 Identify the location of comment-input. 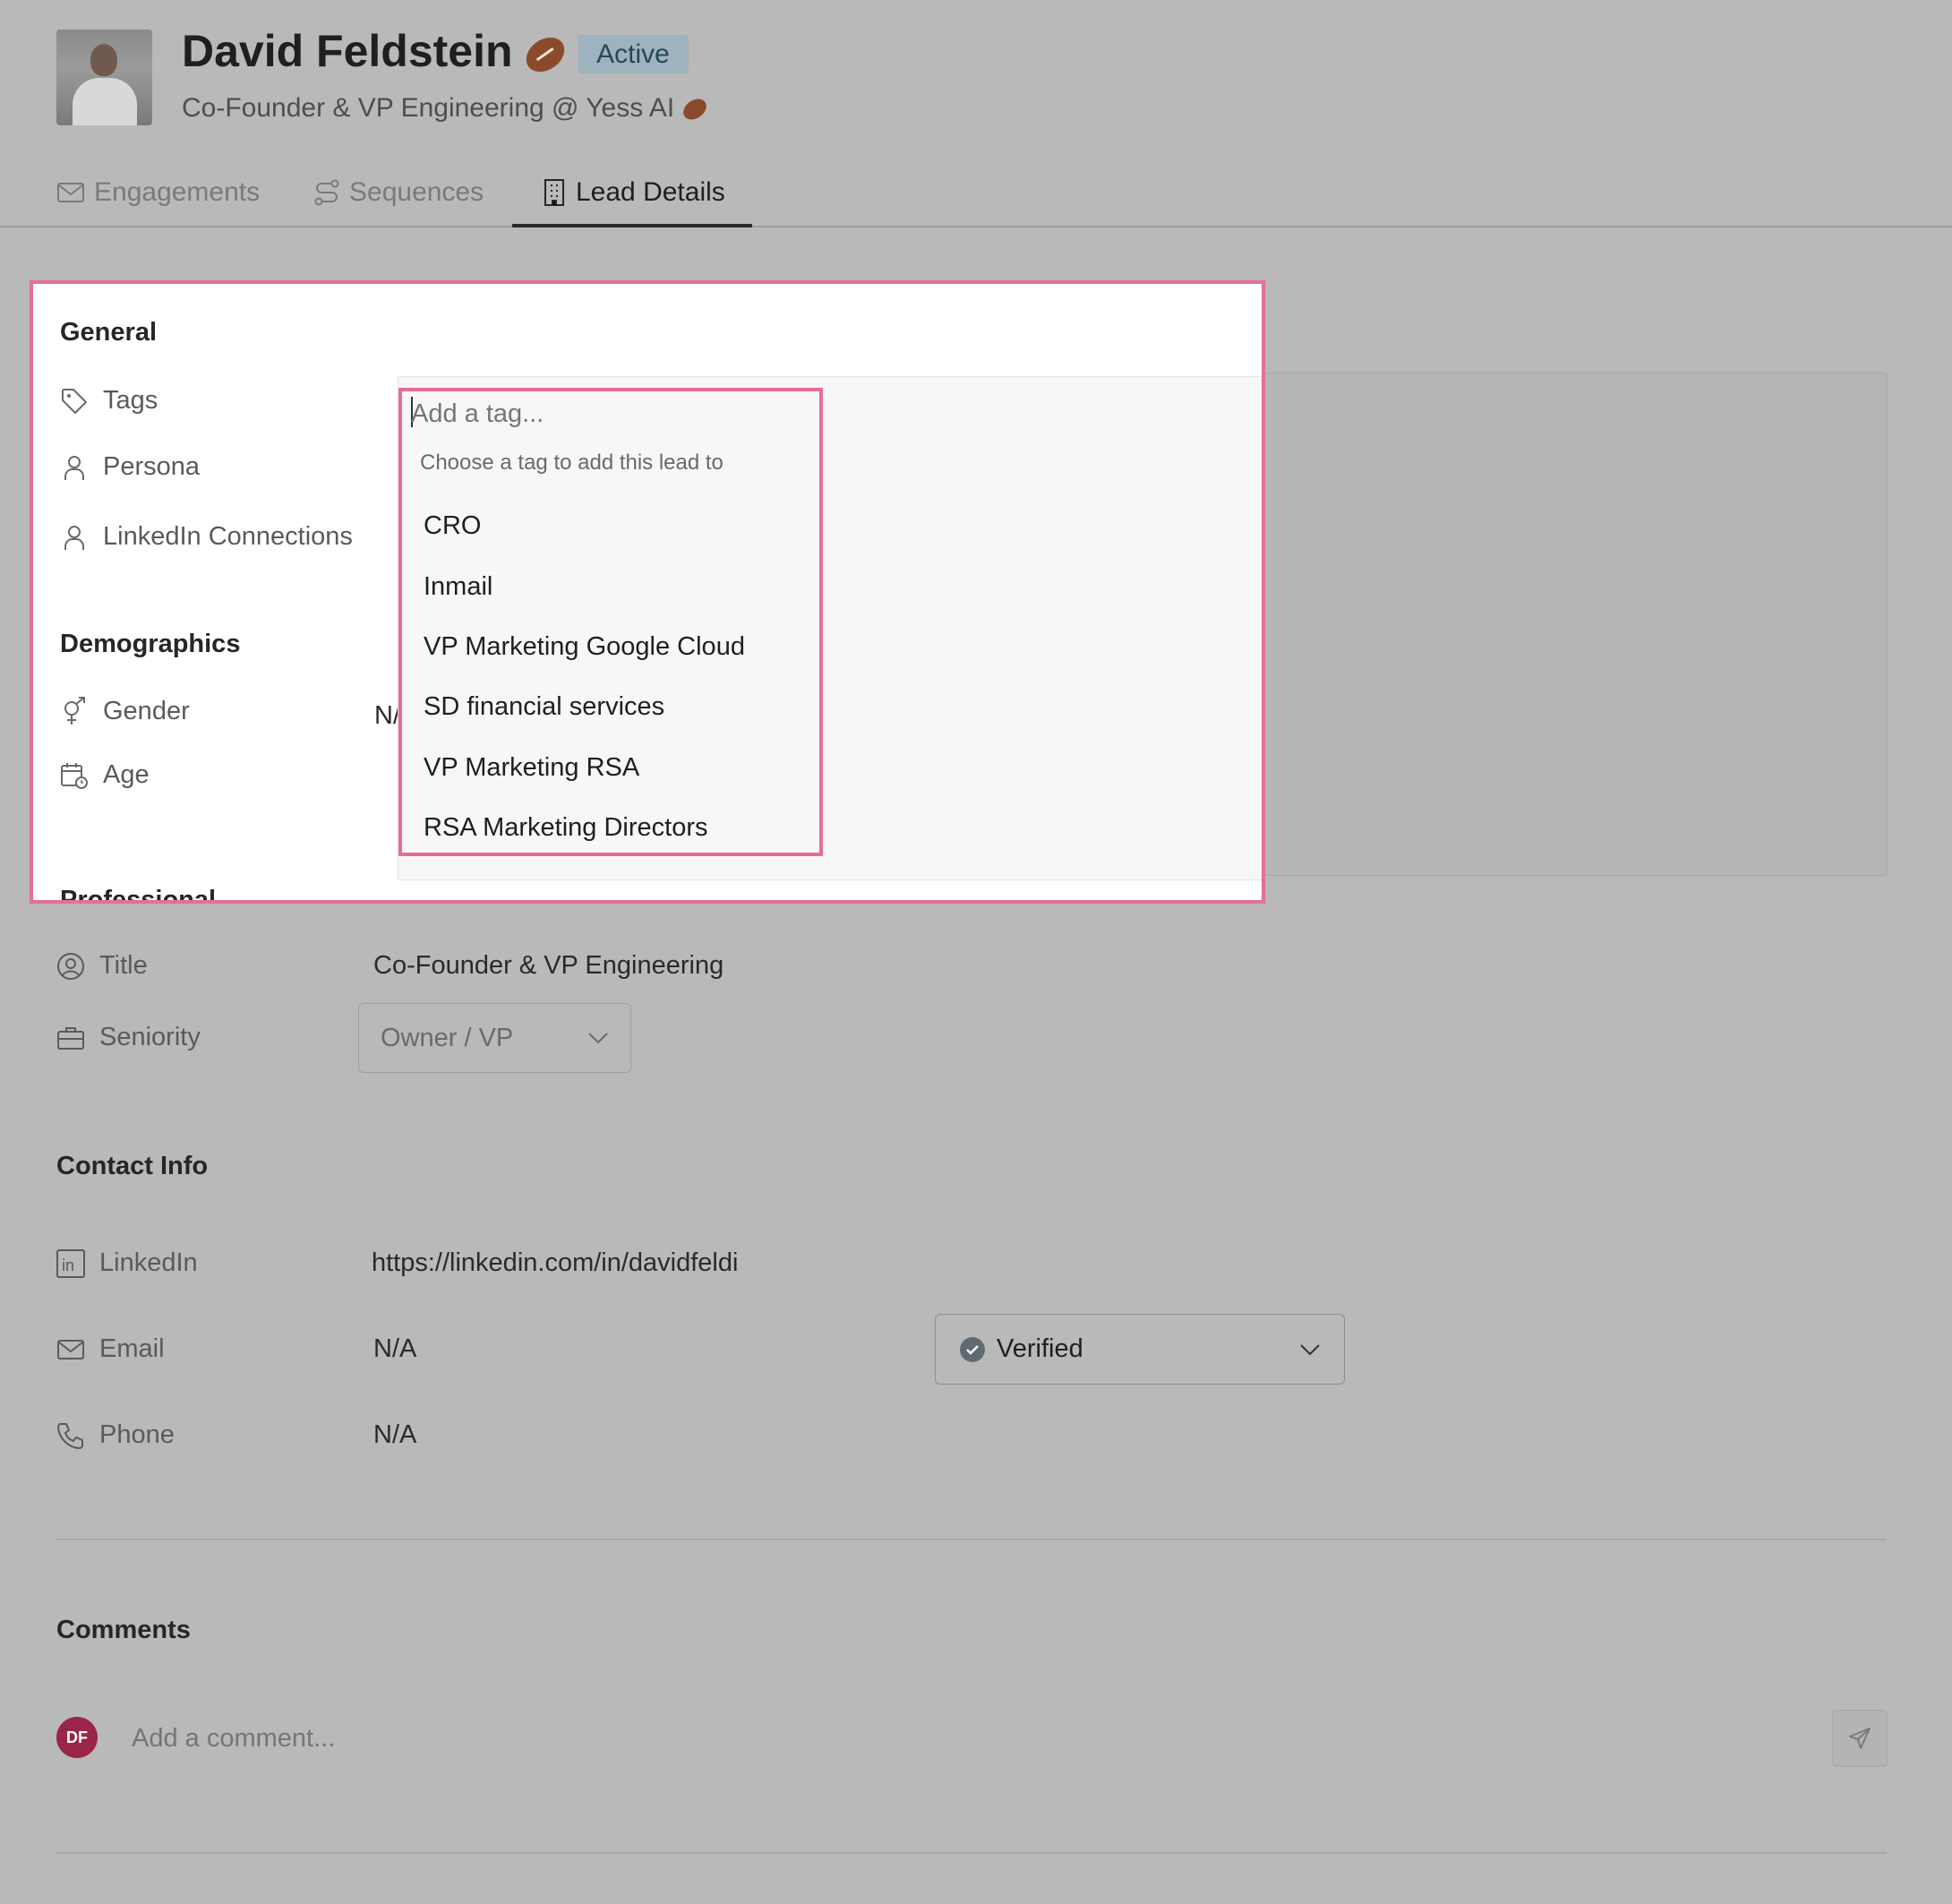
(965, 1739).